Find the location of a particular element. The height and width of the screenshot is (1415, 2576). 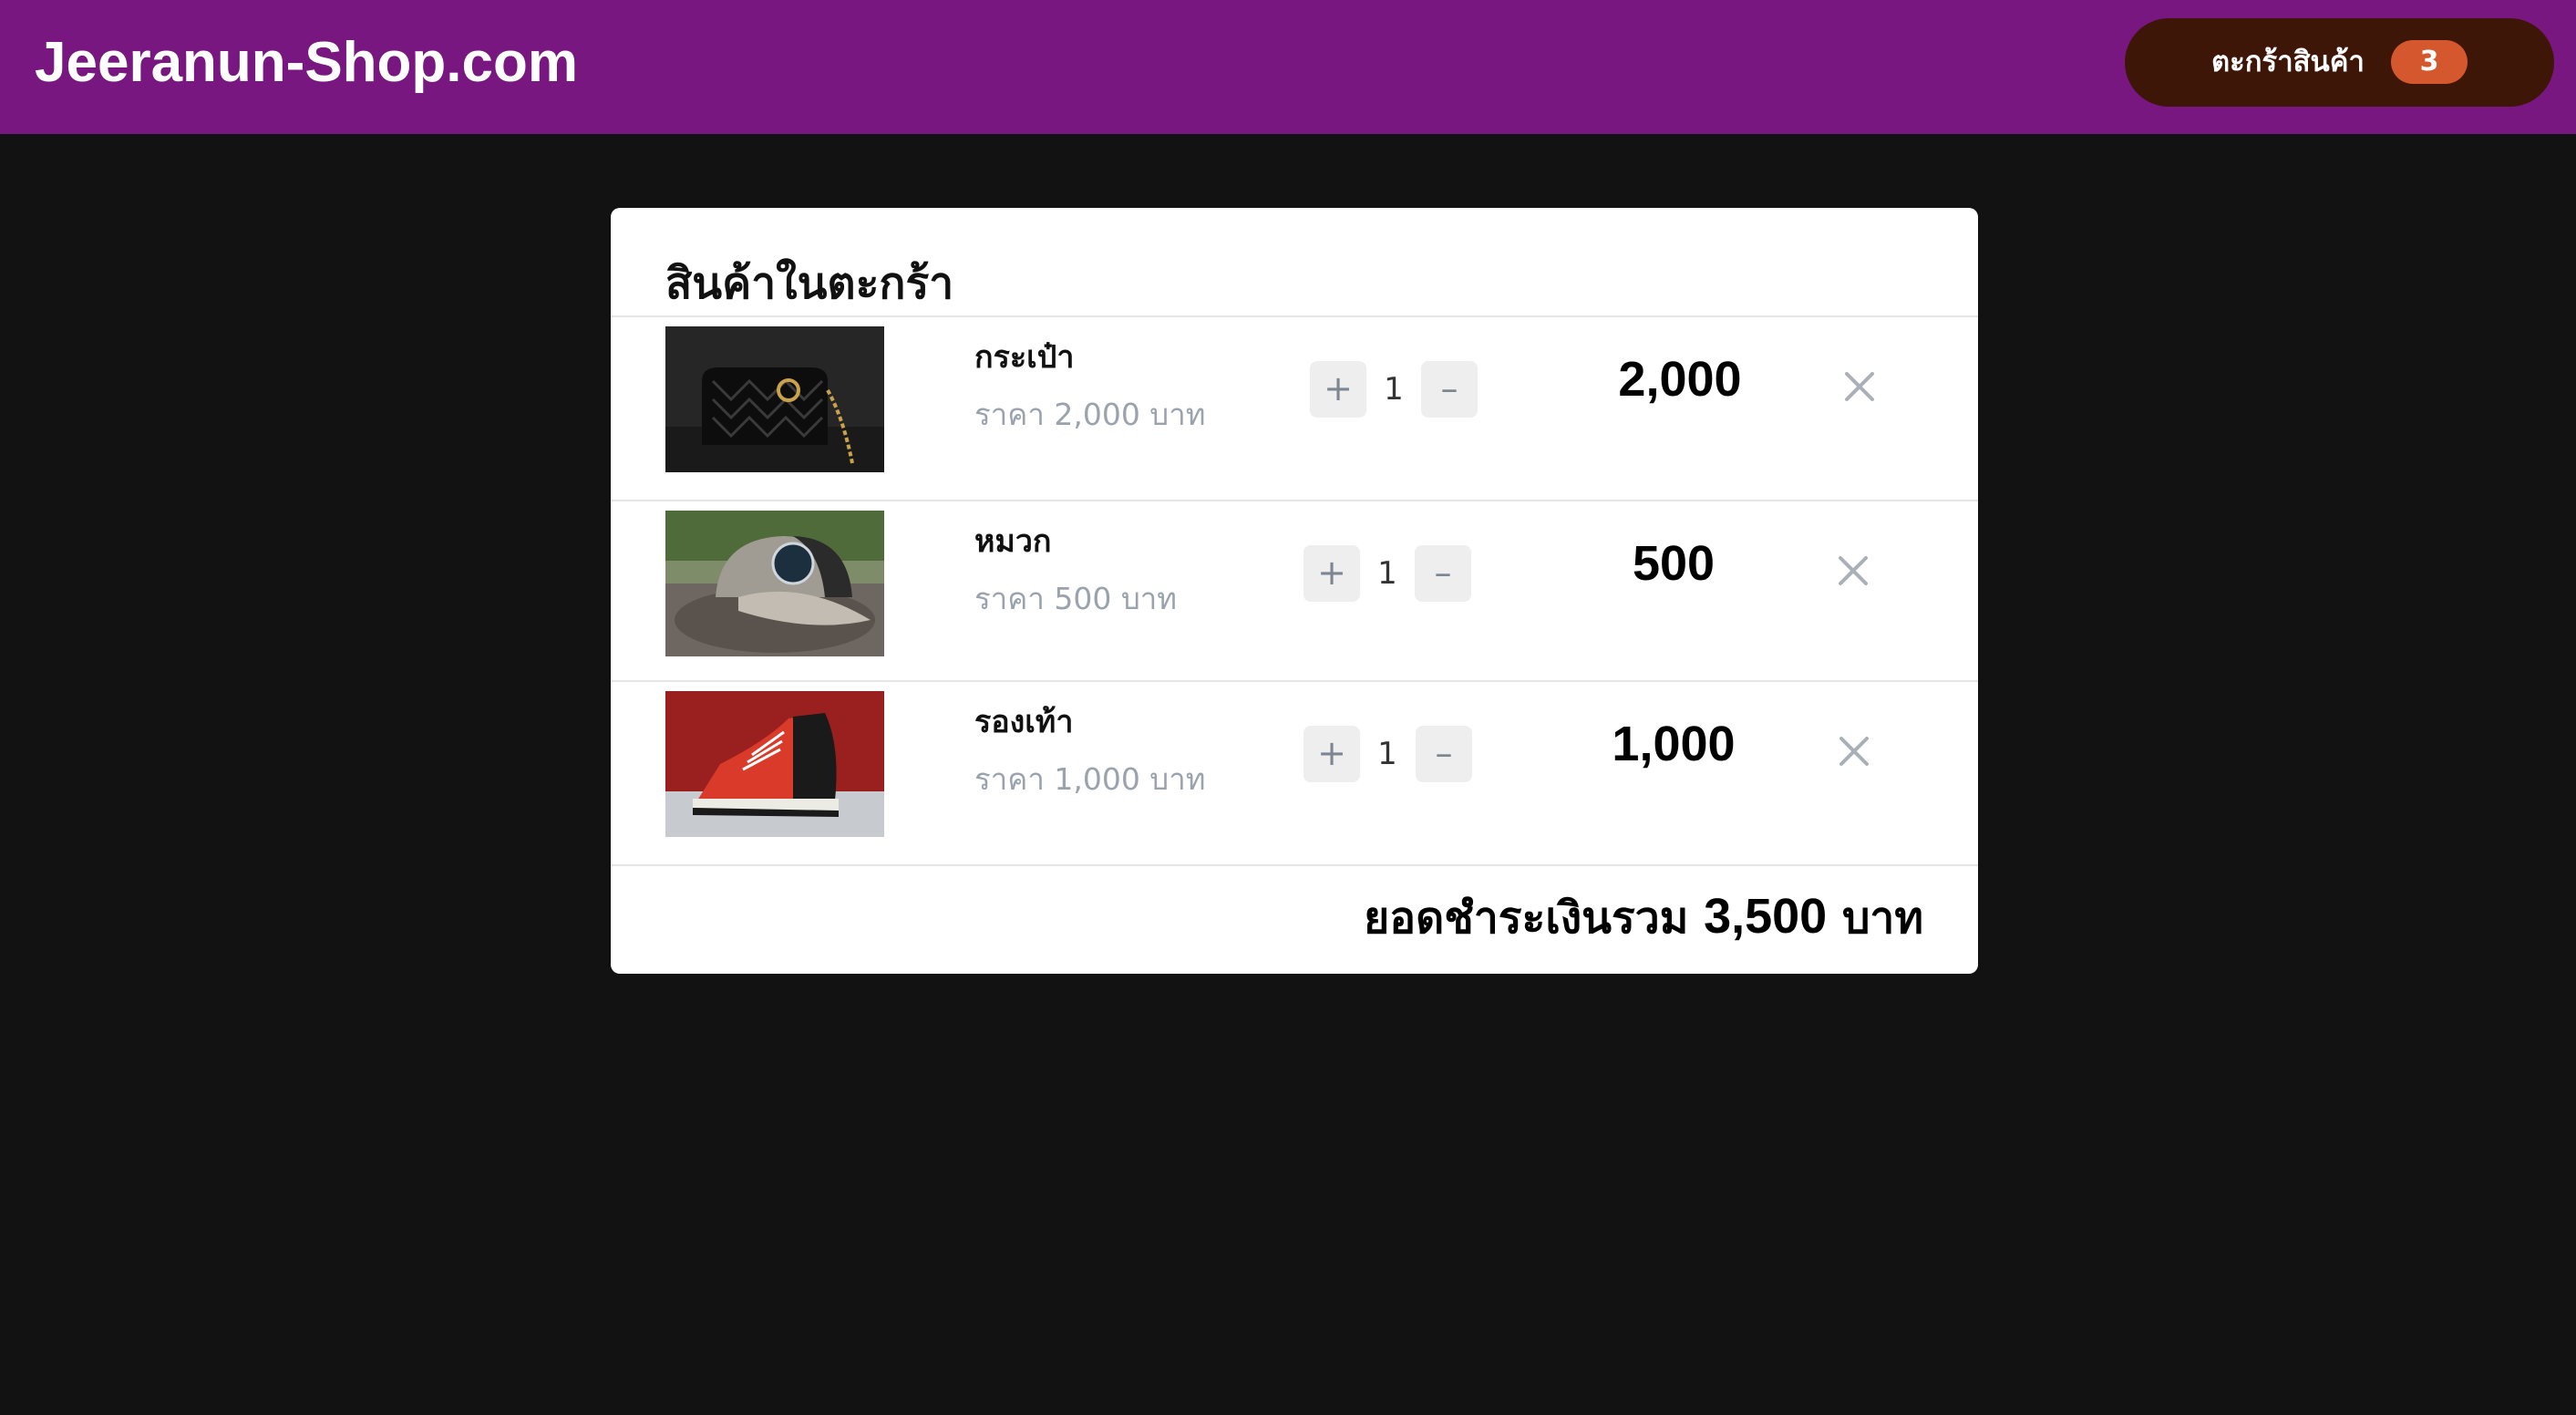

cart-button: ตะกร้าสินค้า 3 is located at coordinates (2339, 62).